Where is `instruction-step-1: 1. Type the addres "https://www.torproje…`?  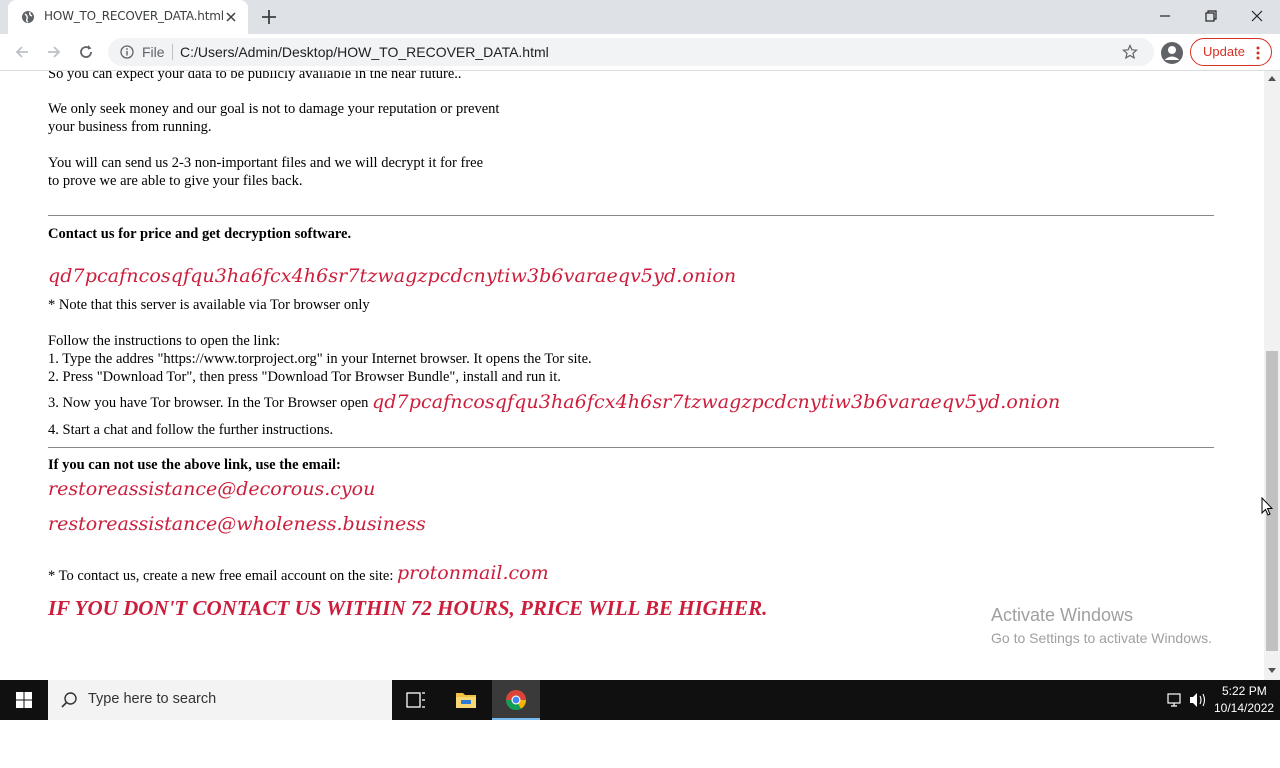 instruction-step-1: 1. Type the addres "https://www.torproje… is located at coordinates (320, 359).